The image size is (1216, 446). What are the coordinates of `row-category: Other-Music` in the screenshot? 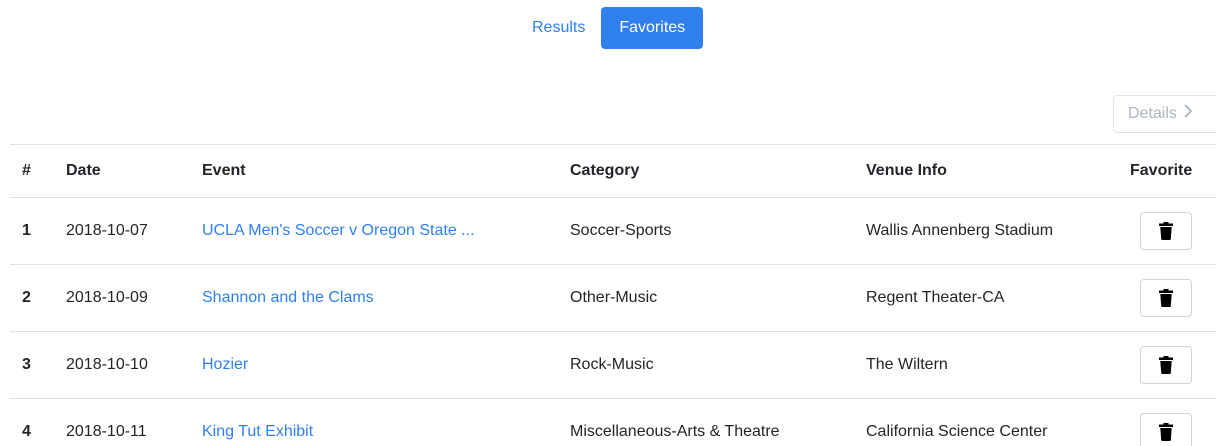 It's located at (718, 298).